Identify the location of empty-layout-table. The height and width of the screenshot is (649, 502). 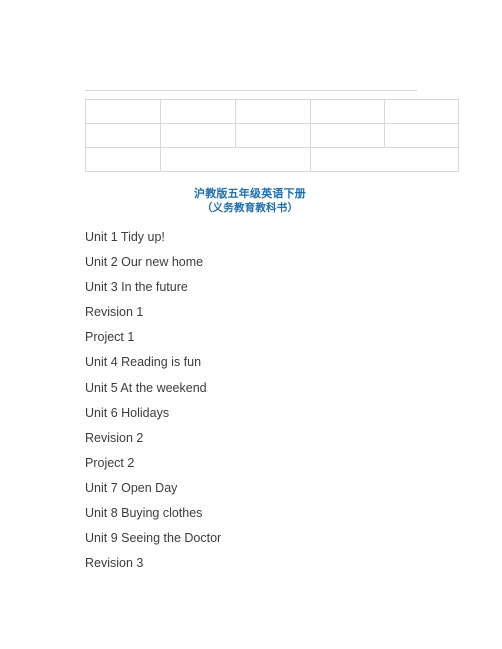
(272, 135).